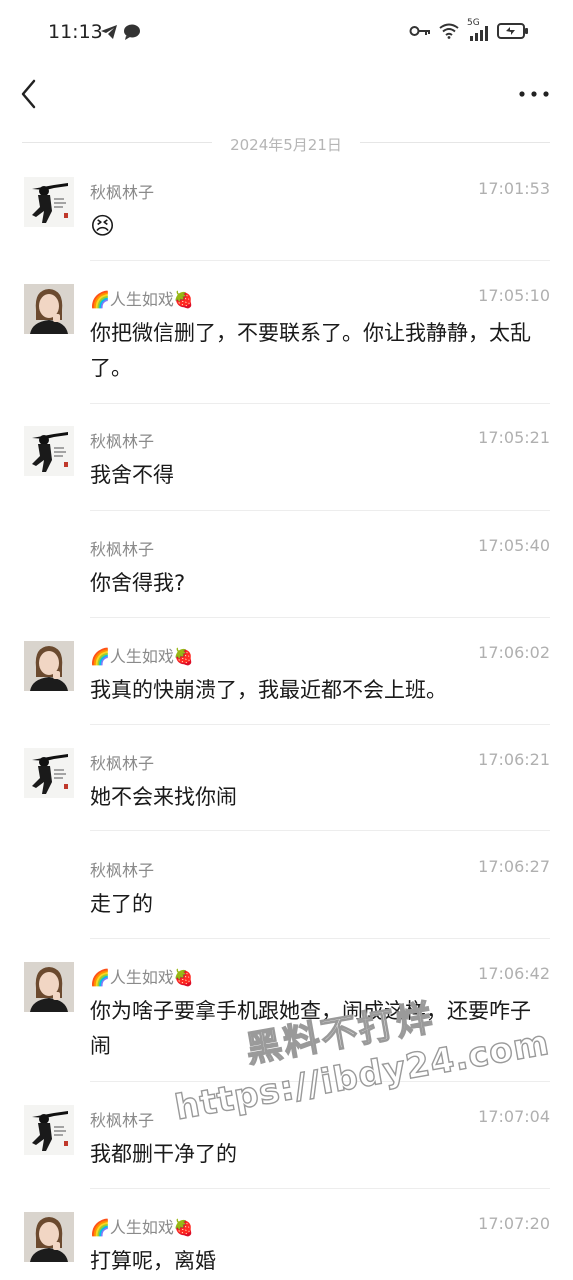 The image size is (573, 1280). What do you see at coordinates (469, 29) in the screenshot?
I see `status-right-icons: 5G` at bounding box center [469, 29].